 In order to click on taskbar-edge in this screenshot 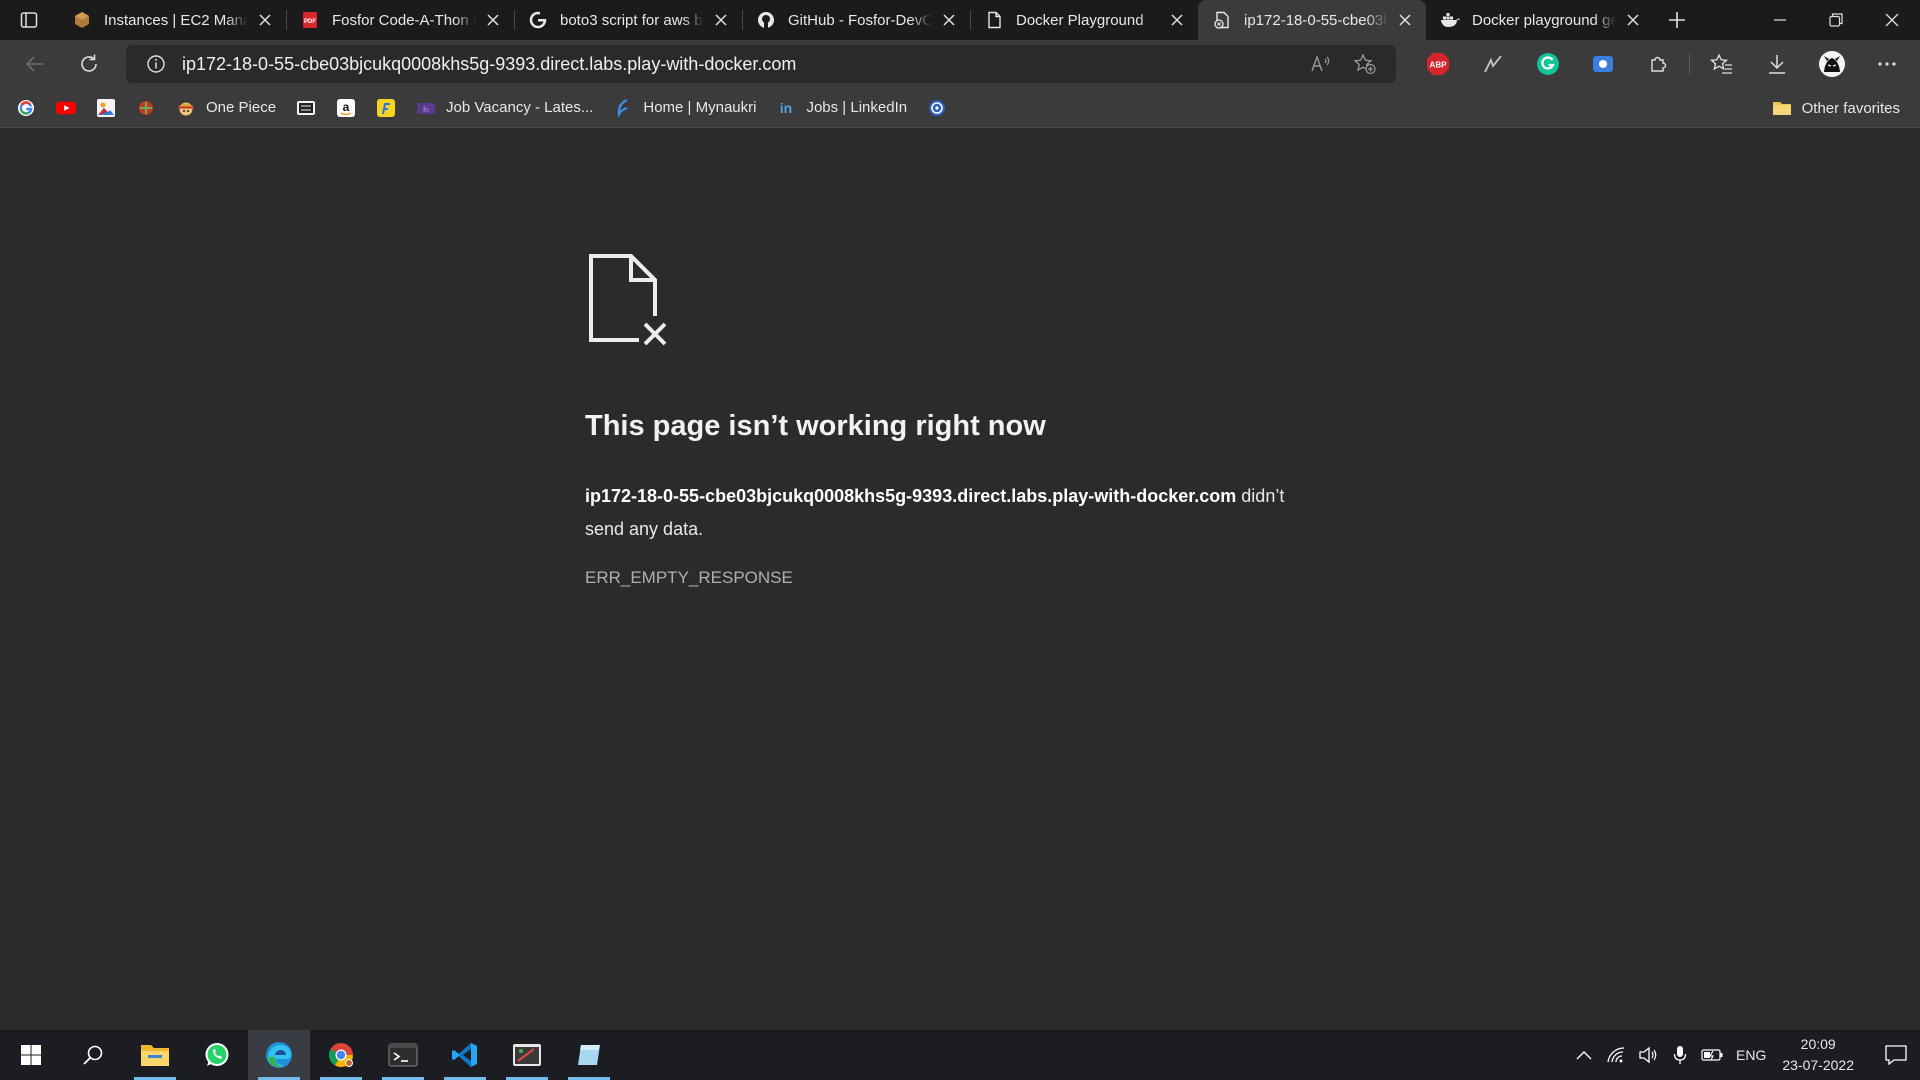, I will do `click(279, 1055)`.